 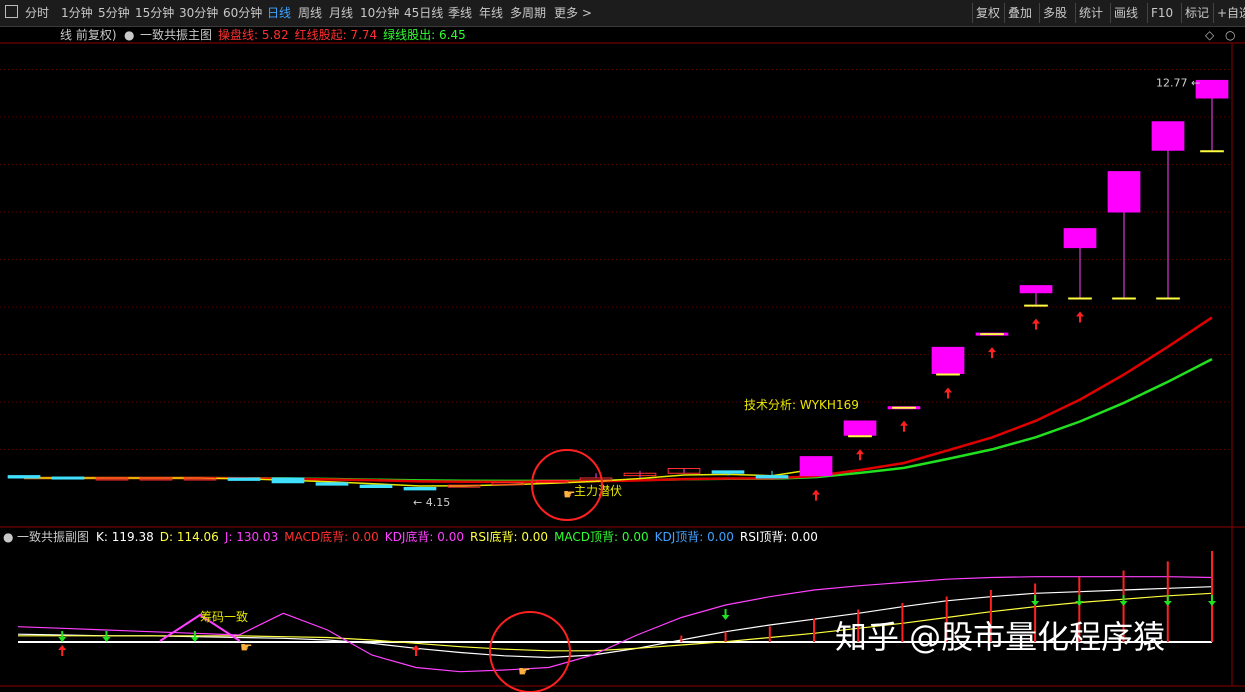 I want to click on low-price-label: ← 4.15, so click(x=431, y=502).